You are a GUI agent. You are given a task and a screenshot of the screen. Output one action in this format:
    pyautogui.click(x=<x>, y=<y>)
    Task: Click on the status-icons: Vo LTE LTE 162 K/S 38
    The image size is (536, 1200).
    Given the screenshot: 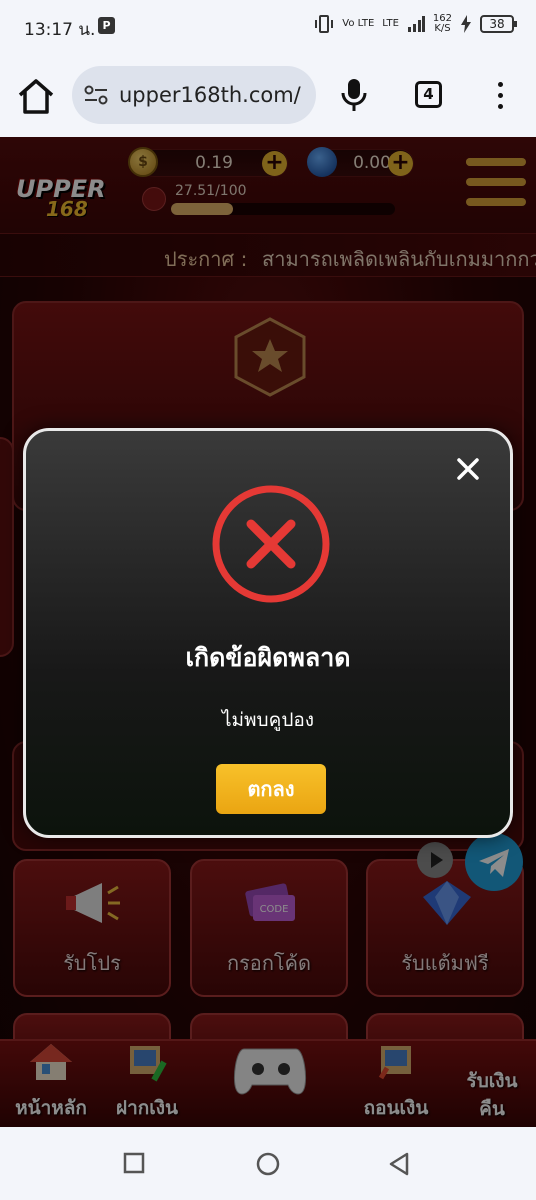 What is the action you would take?
    pyautogui.click(x=415, y=24)
    